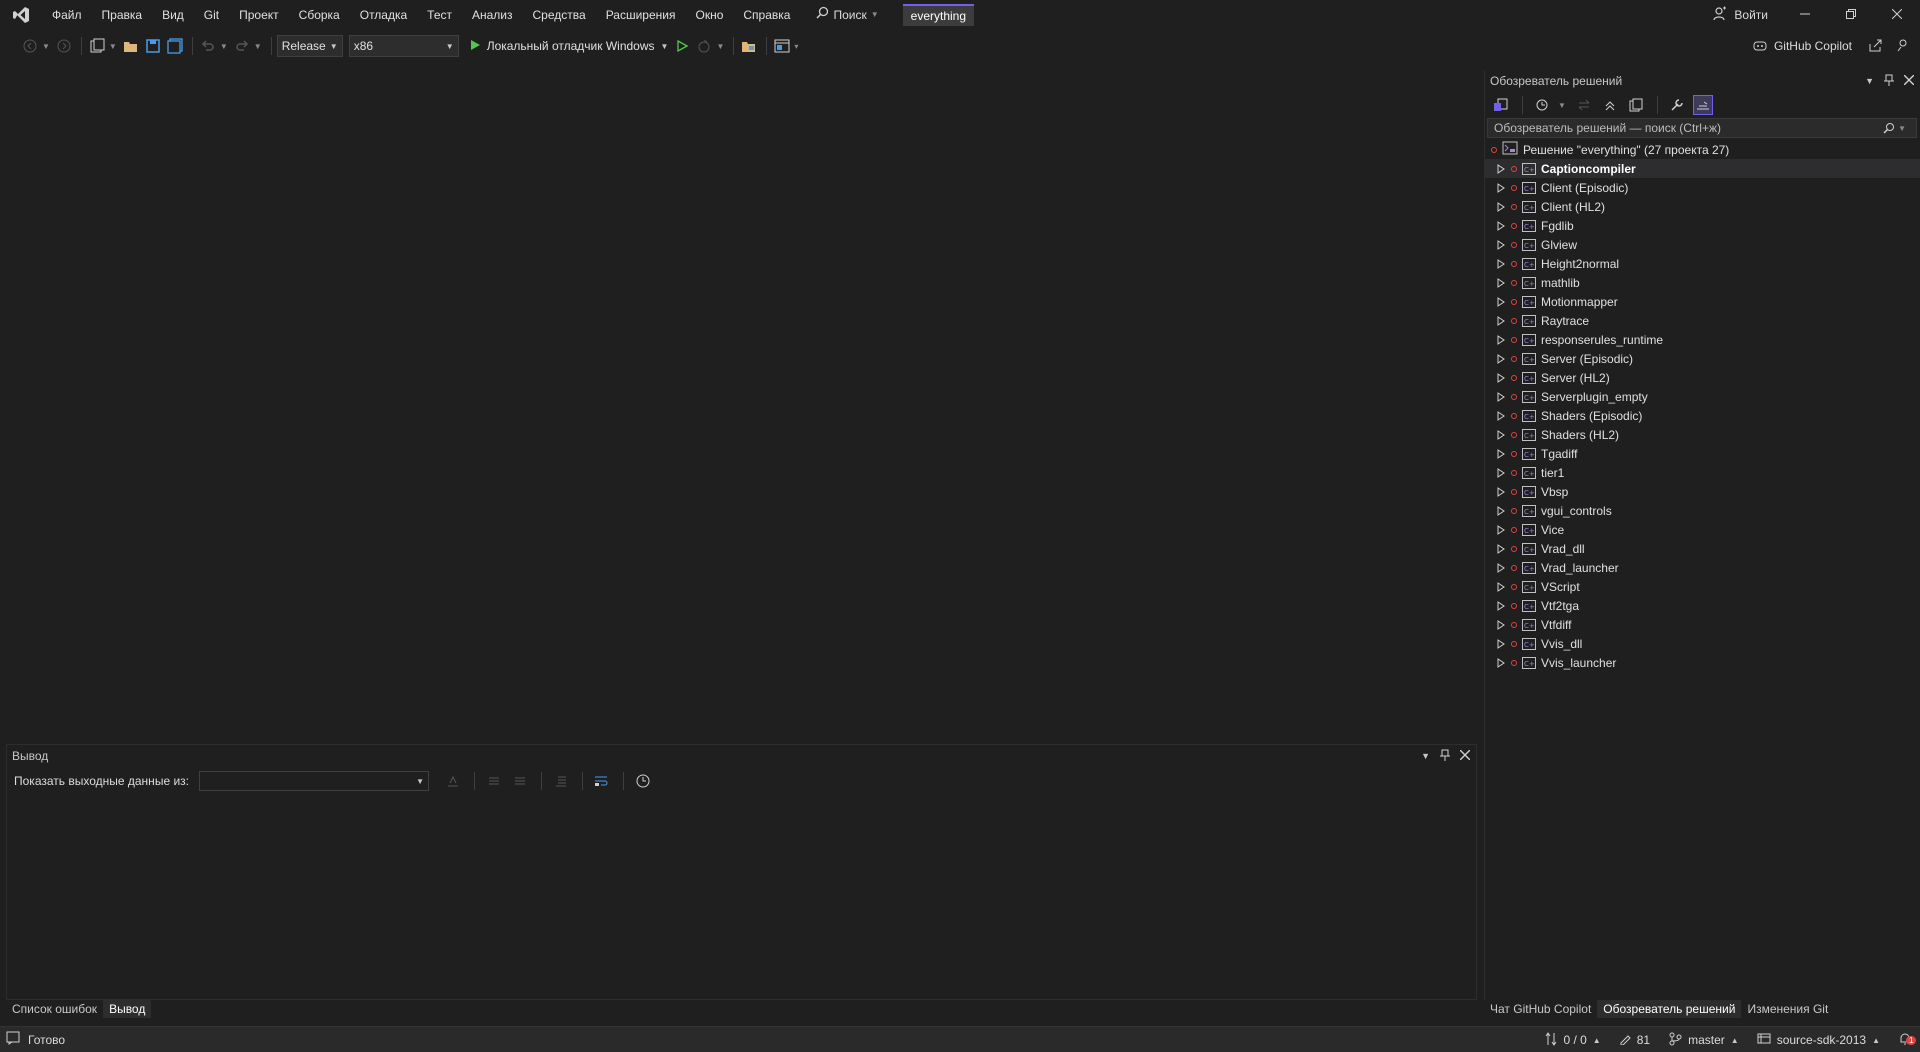 The image size is (1920, 1052). I want to click on next-message-icon, so click(520, 781).